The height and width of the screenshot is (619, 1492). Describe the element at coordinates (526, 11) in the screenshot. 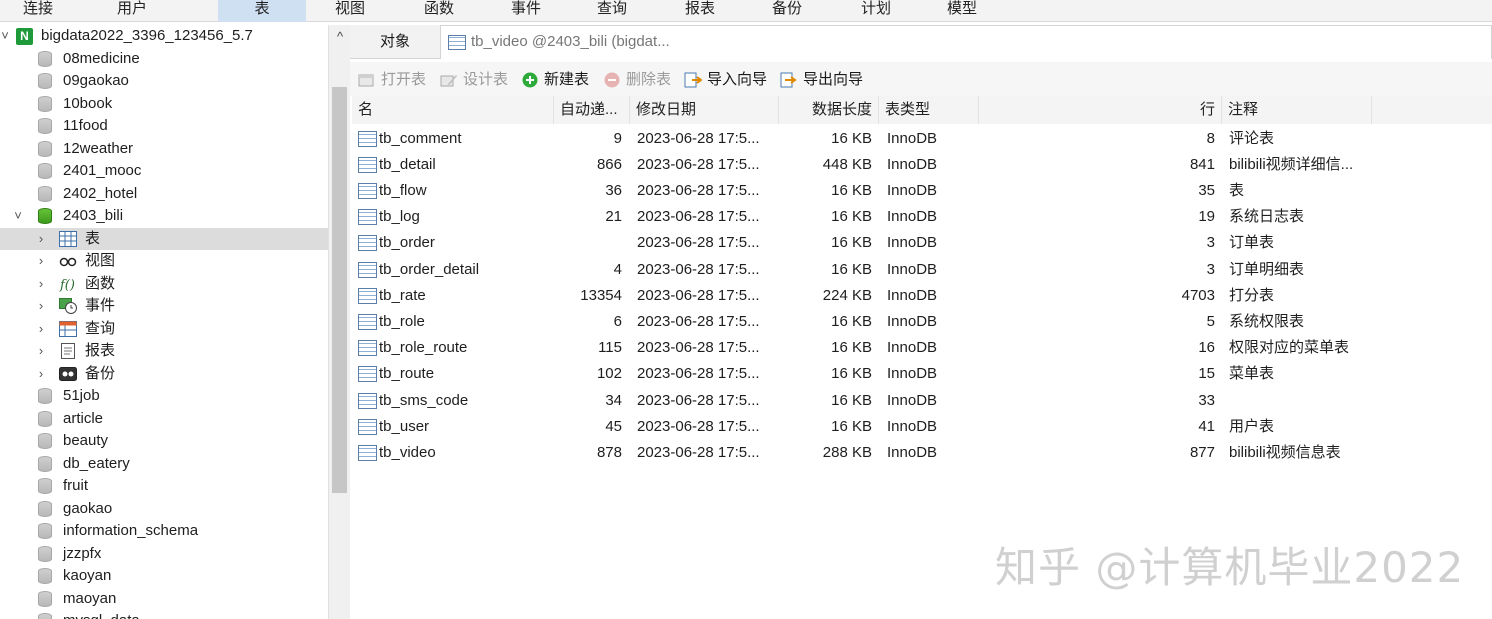

I see `menu-item: 事件` at that location.